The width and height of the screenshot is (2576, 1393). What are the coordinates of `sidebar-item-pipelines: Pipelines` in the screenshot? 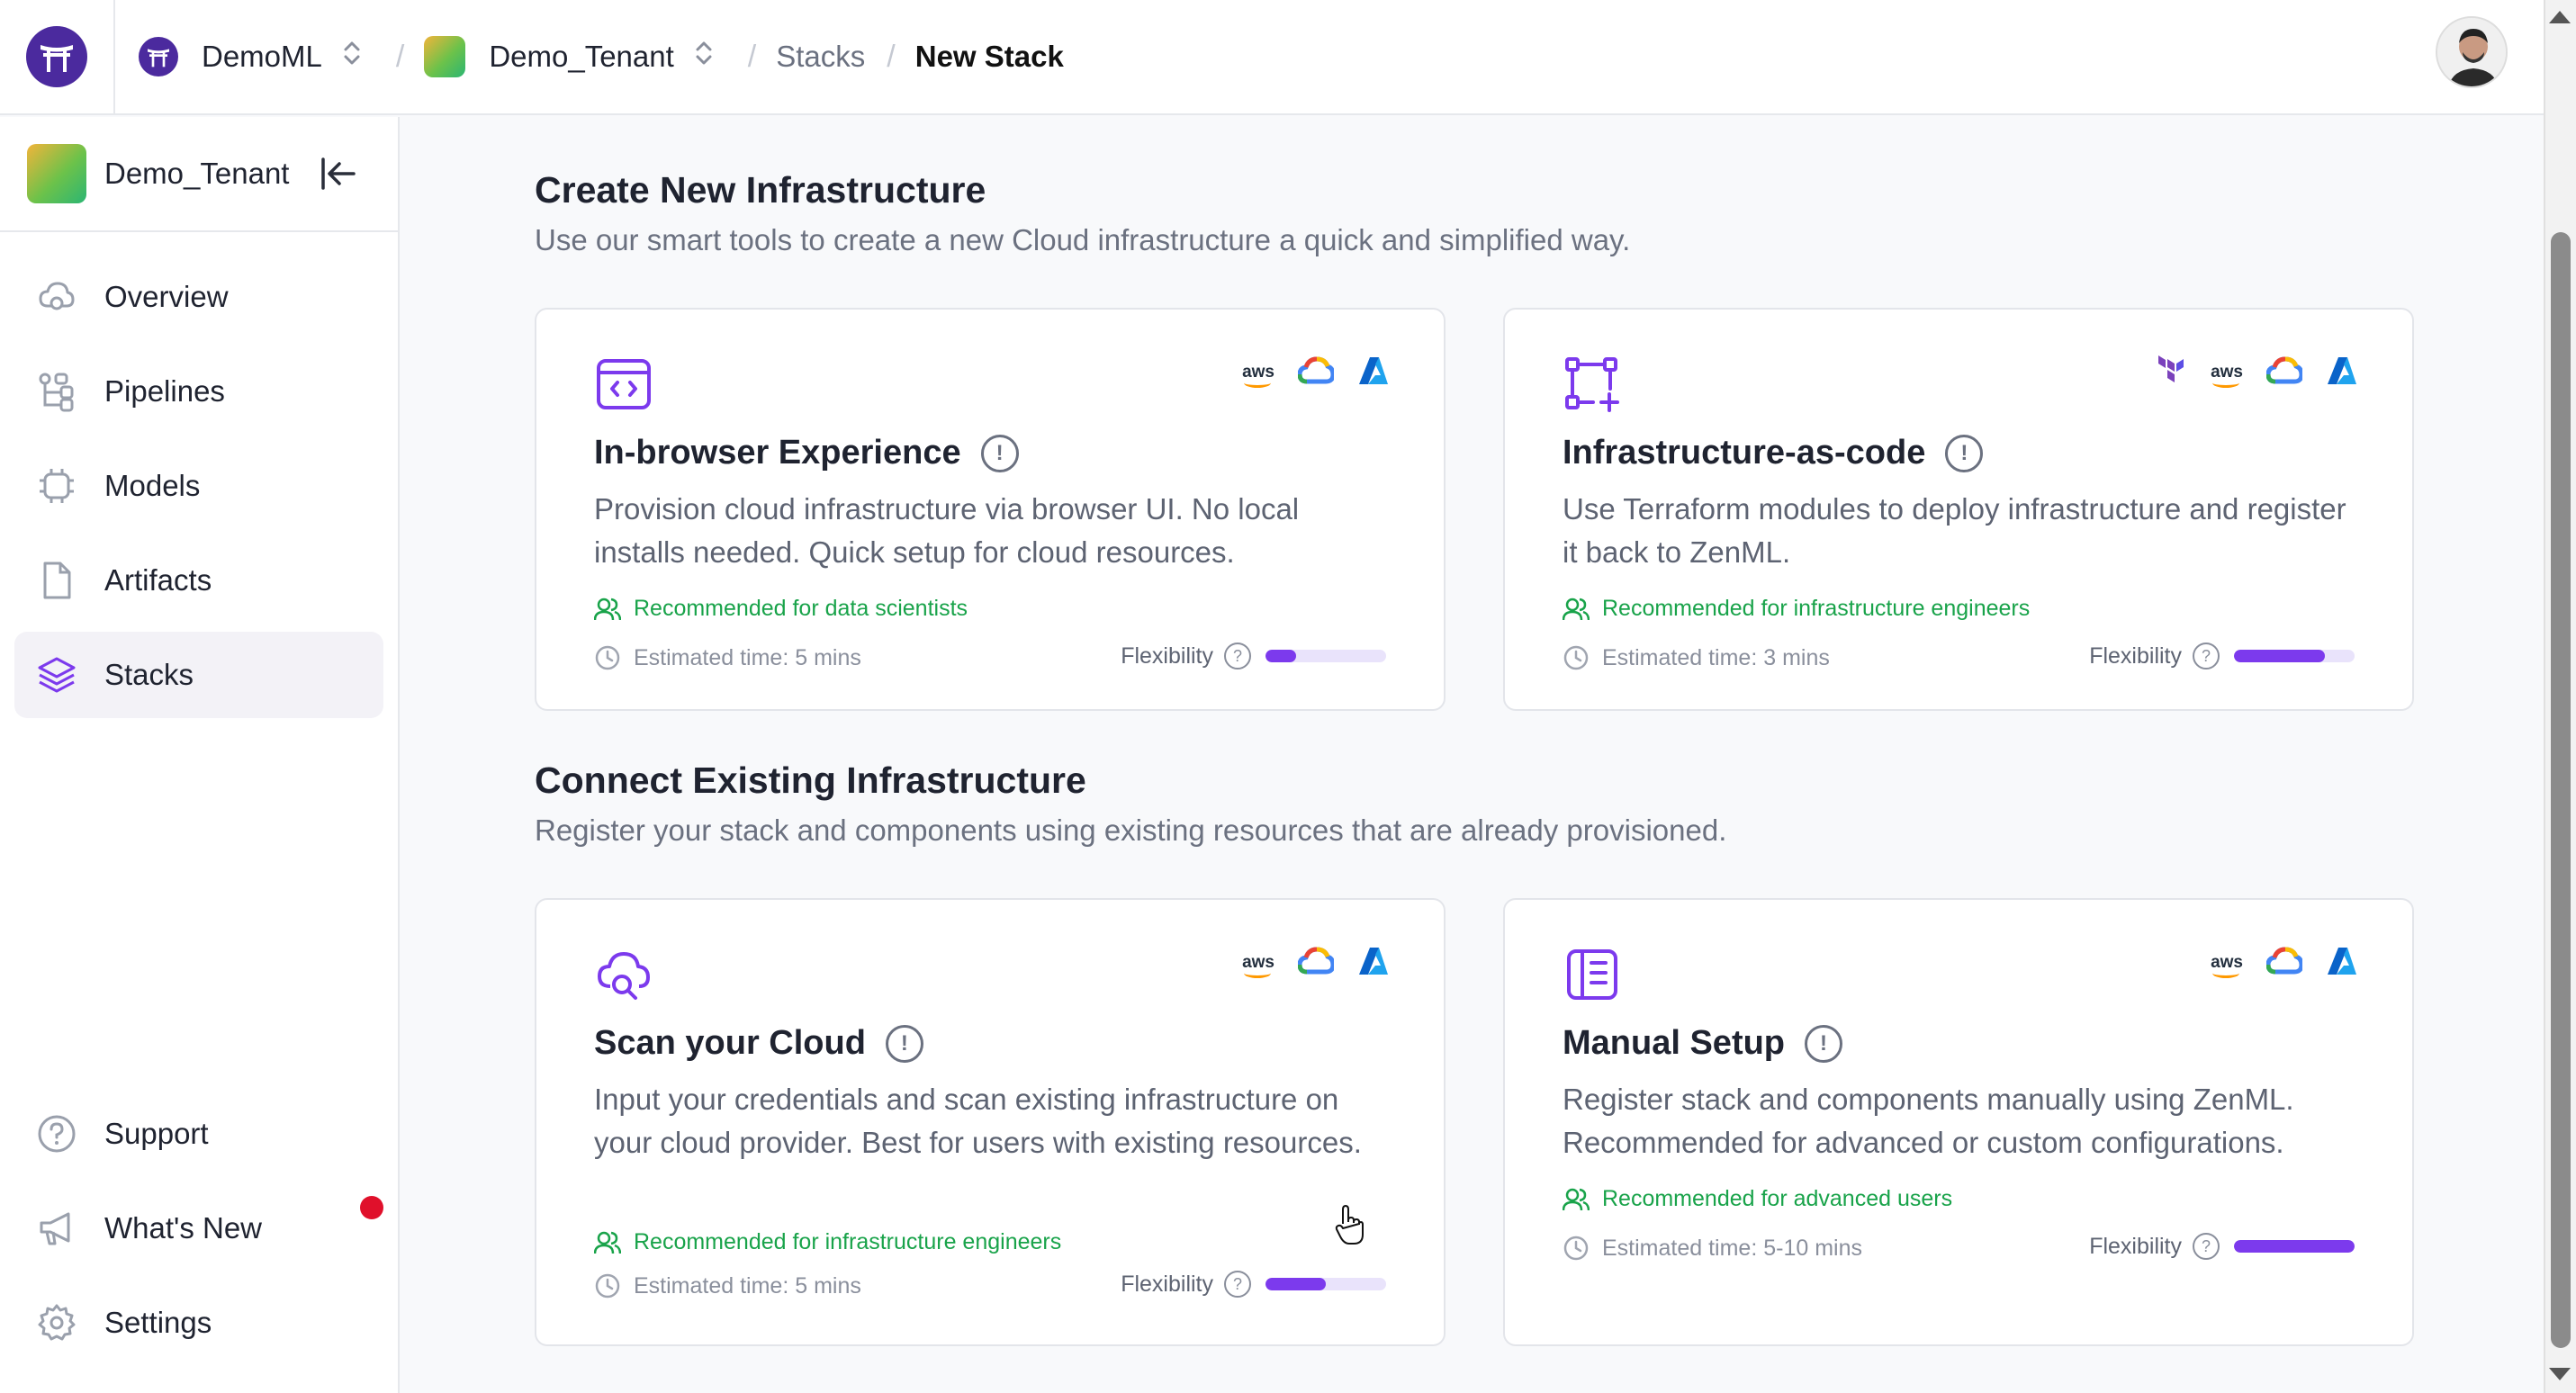 It's located at (198, 391).